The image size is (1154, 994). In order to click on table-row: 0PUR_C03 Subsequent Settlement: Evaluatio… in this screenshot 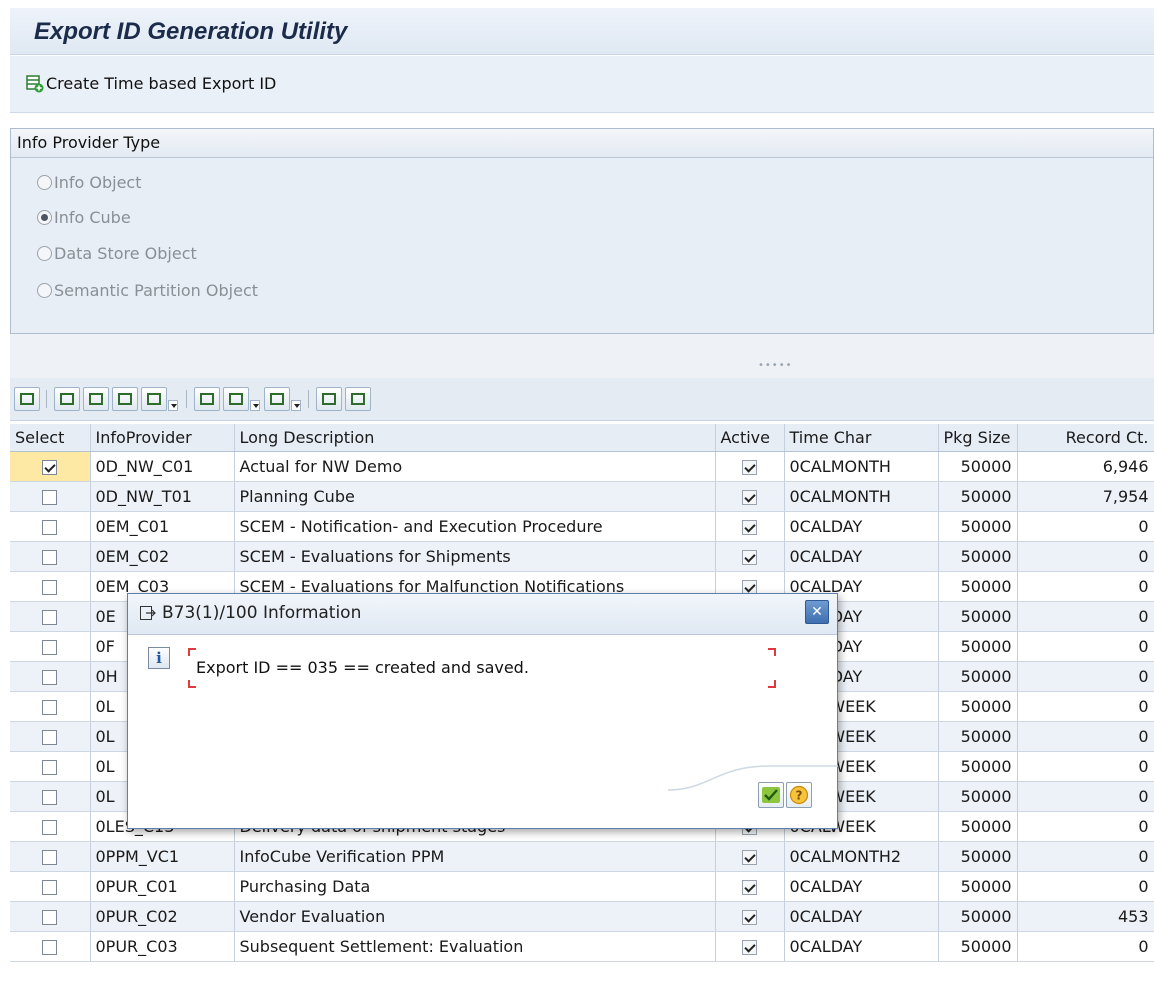, I will do `click(582, 946)`.